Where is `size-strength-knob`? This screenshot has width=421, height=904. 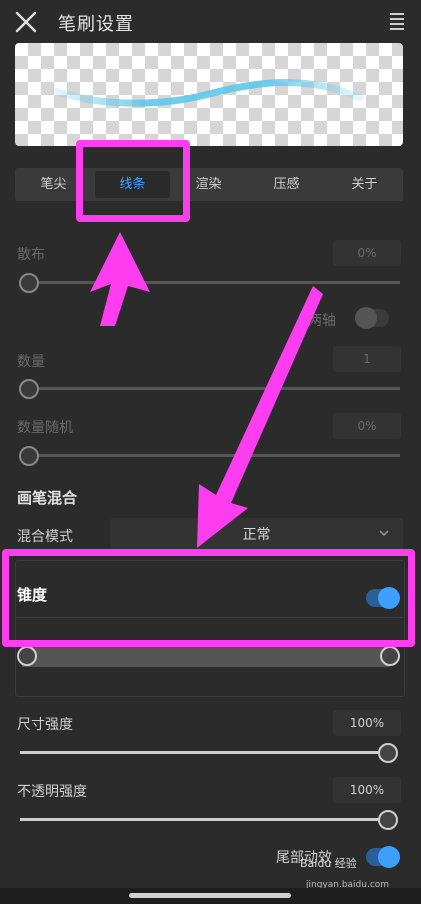 size-strength-knob is located at coordinates (388, 753).